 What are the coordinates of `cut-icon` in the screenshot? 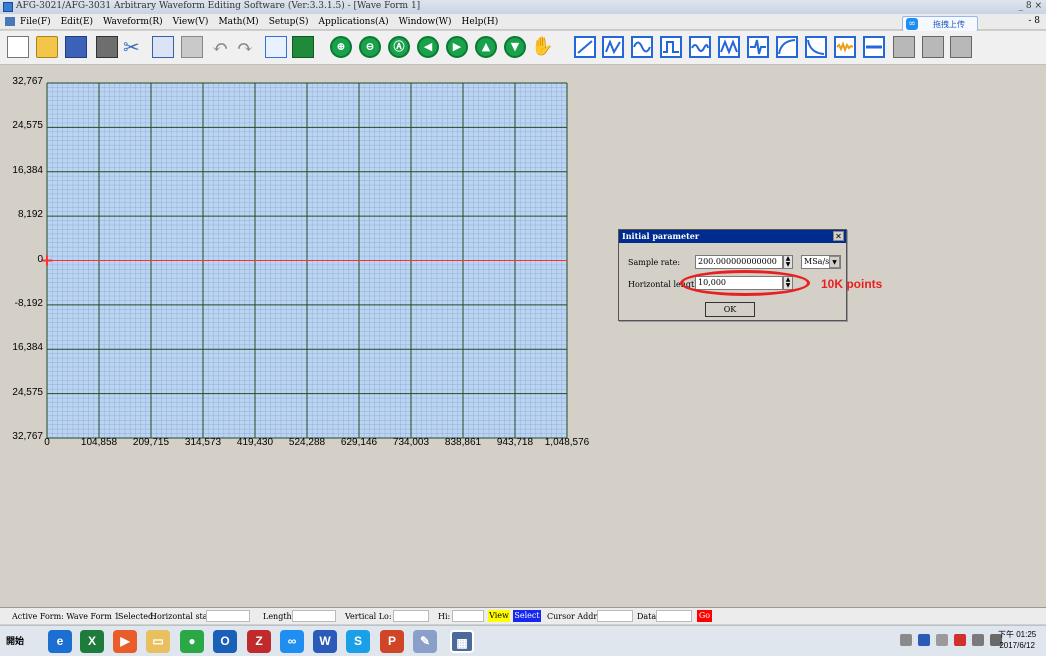 It's located at (134, 47).